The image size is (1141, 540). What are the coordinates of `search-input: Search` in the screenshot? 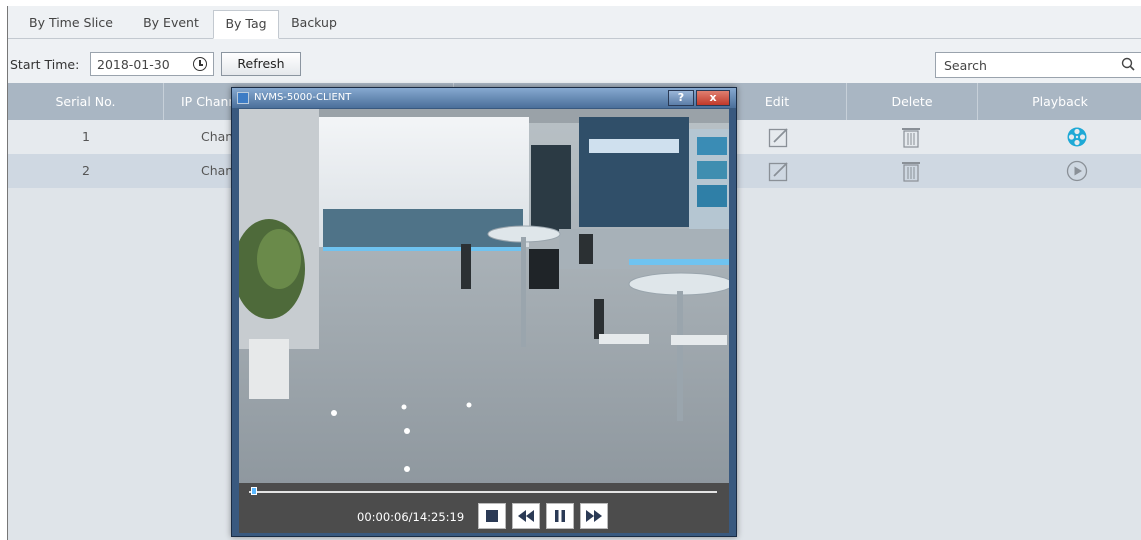 It's located at (1038, 65).